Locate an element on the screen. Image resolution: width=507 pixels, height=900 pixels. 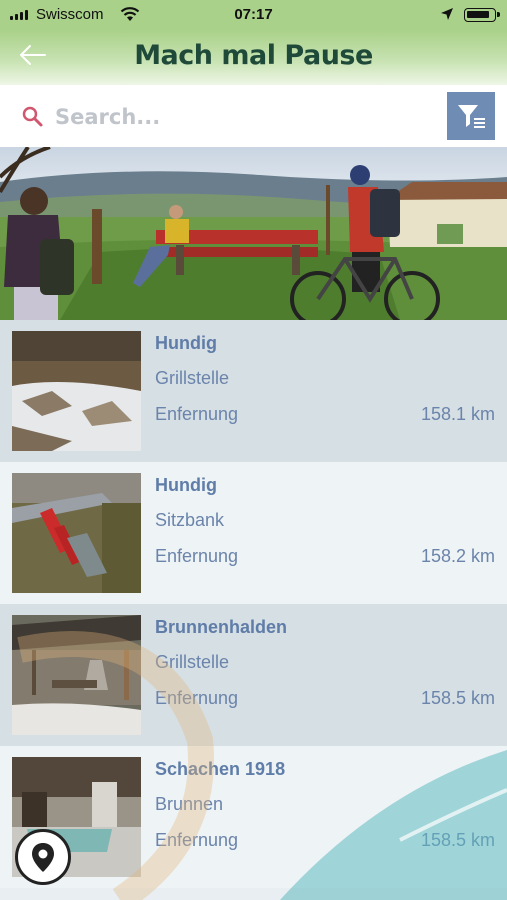
filter-icon is located at coordinates (471, 116).